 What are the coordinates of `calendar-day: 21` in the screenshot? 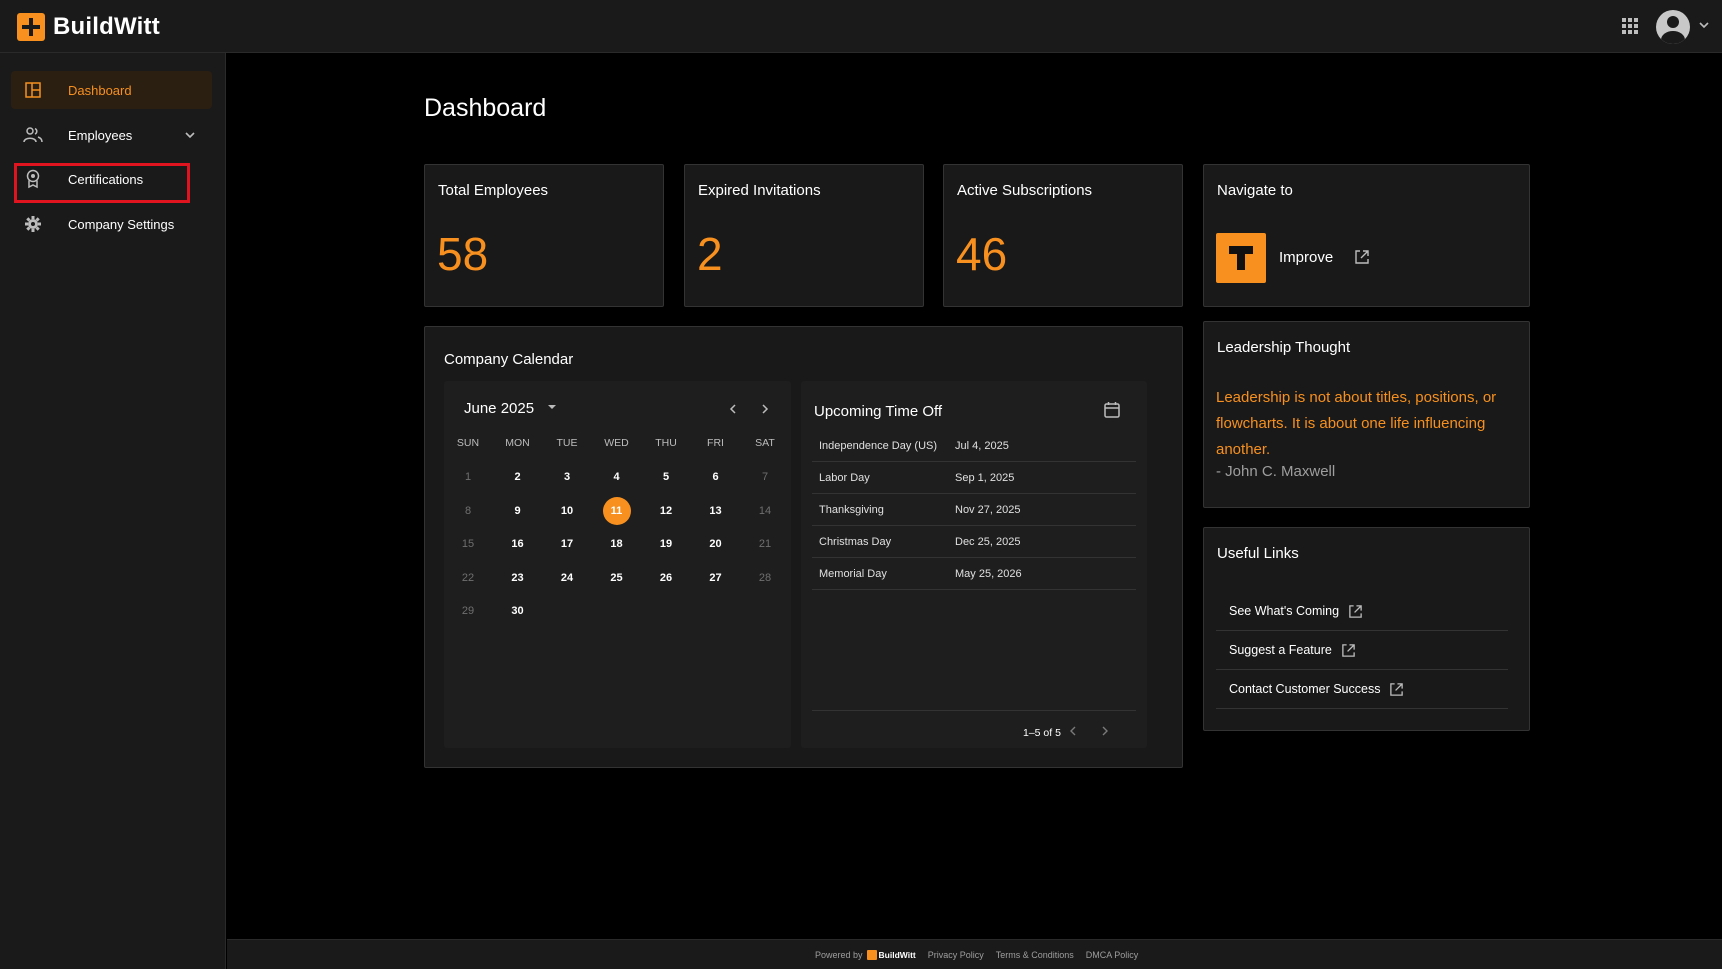 It's located at (765, 544).